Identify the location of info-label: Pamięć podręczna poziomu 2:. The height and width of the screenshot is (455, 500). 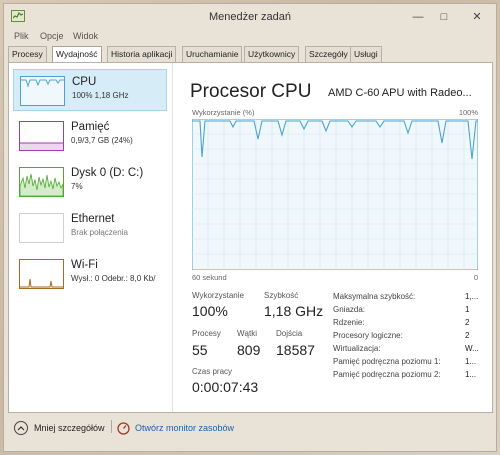
(387, 374).